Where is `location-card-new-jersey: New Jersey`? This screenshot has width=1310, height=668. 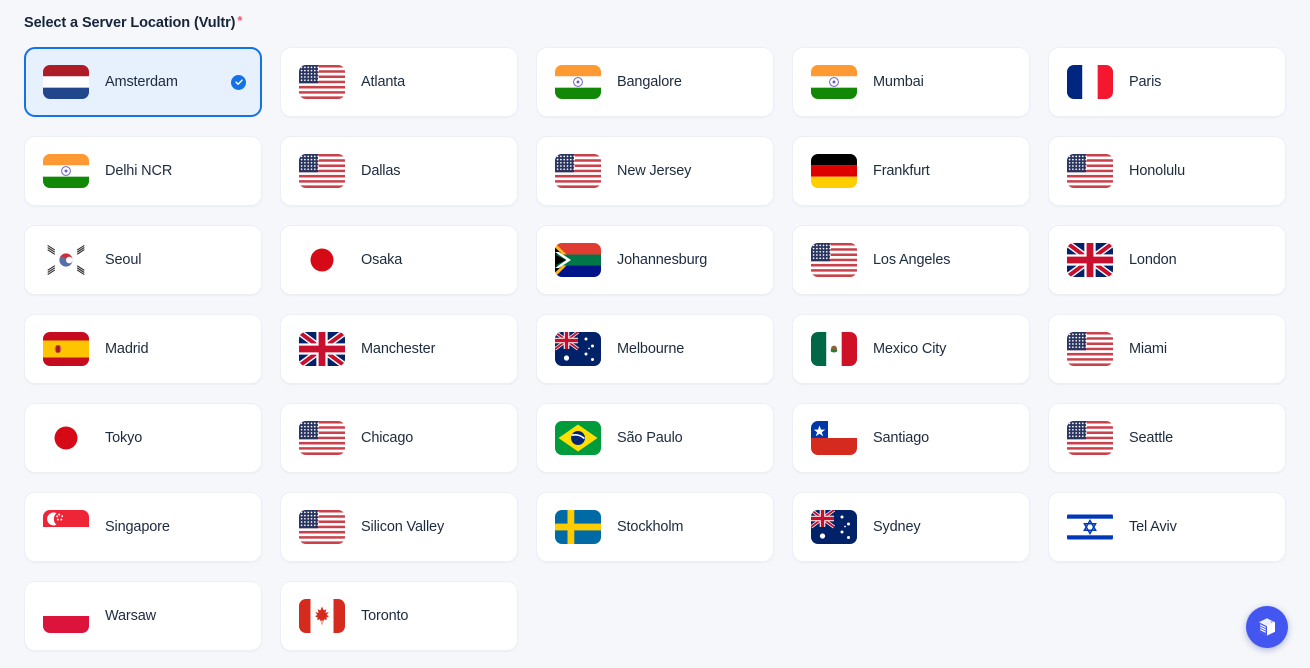
location-card-new-jersey: New Jersey is located at coordinates (655, 171).